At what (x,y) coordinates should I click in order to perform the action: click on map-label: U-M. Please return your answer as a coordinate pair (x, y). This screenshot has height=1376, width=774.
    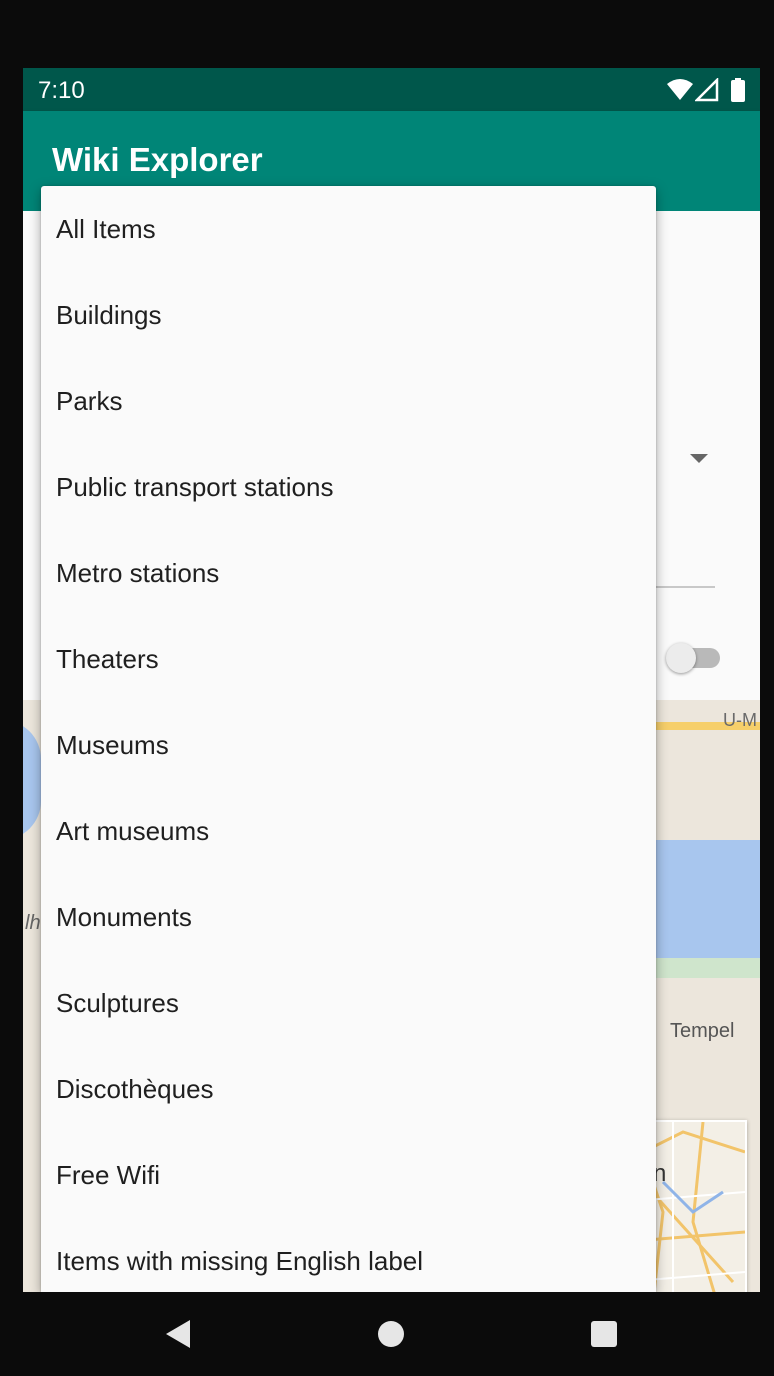
    Looking at the image, I should click on (740, 720).